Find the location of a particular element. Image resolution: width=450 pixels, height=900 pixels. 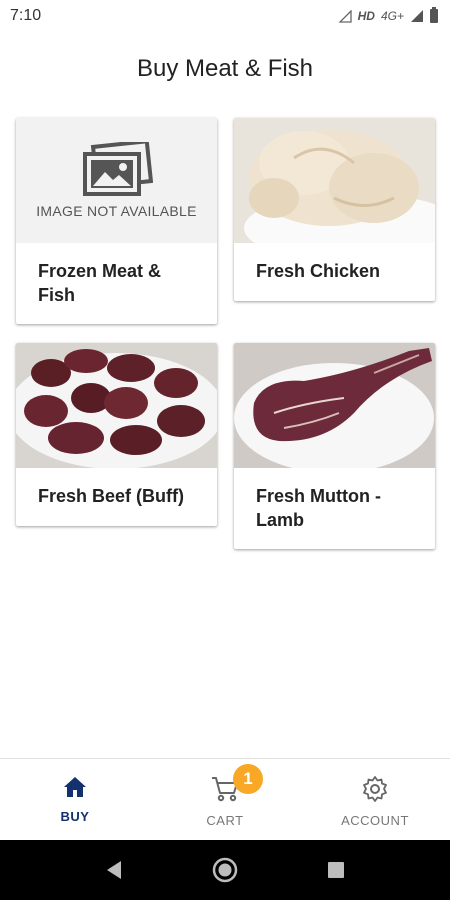

battery-icon is located at coordinates (434, 15).